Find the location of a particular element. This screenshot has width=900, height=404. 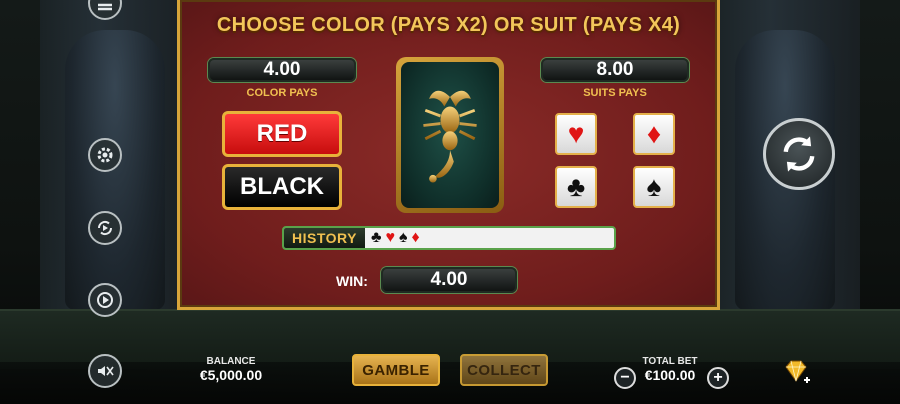

autoplay-icon is located at coordinates (105, 228).